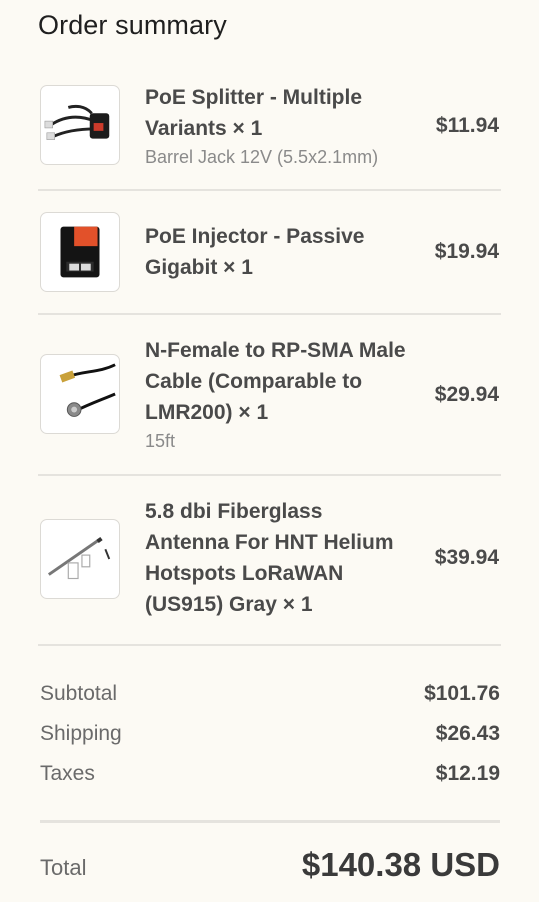 The image size is (539, 902). Describe the element at coordinates (400, 864) in the screenshot. I see `total-value: $140.38 USD` at that location.